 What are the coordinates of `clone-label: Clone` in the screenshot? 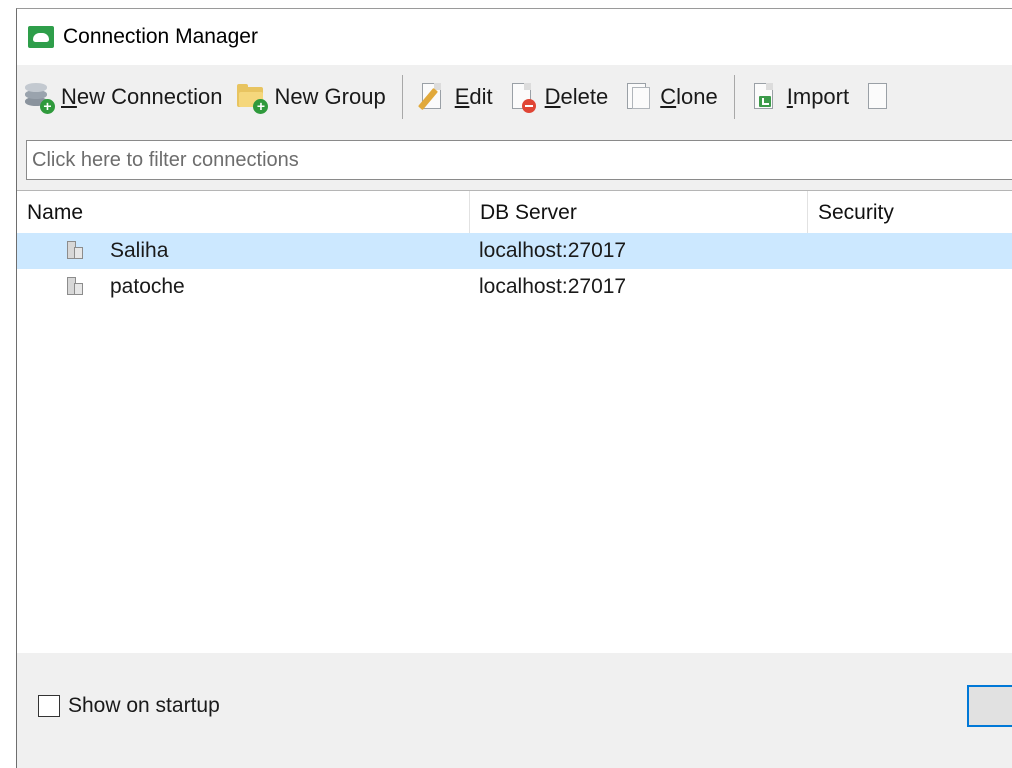 It's located at (689, 96).